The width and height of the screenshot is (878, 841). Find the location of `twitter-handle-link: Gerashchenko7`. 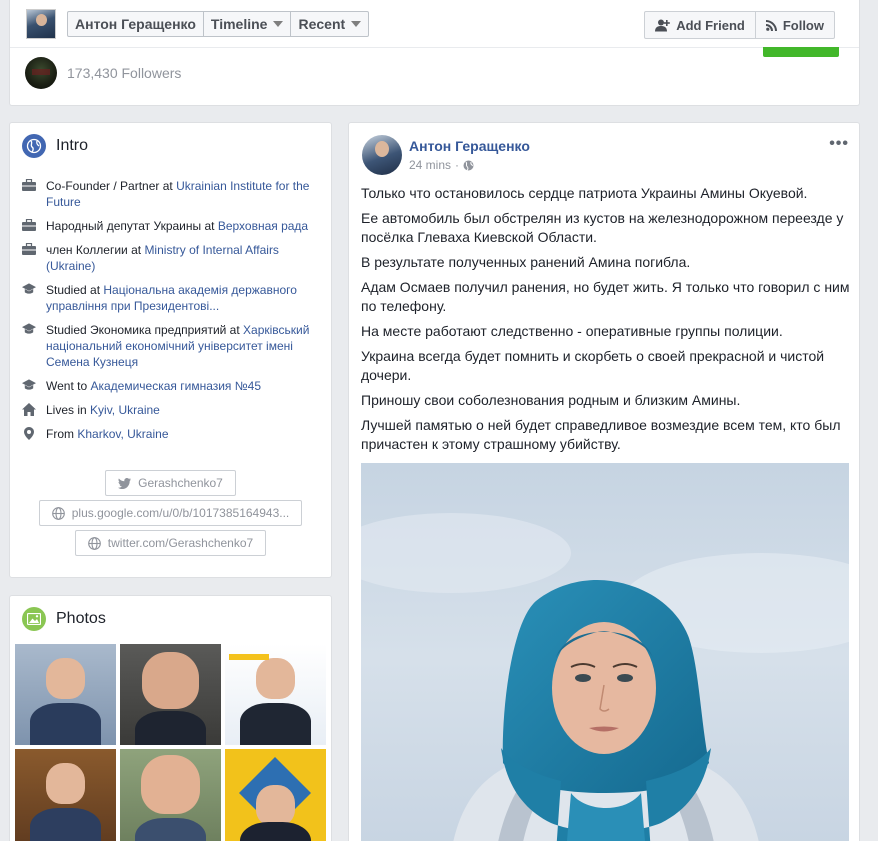

twitter-handle-link: Gerashchenko7 is located at coordinates (170, 483).